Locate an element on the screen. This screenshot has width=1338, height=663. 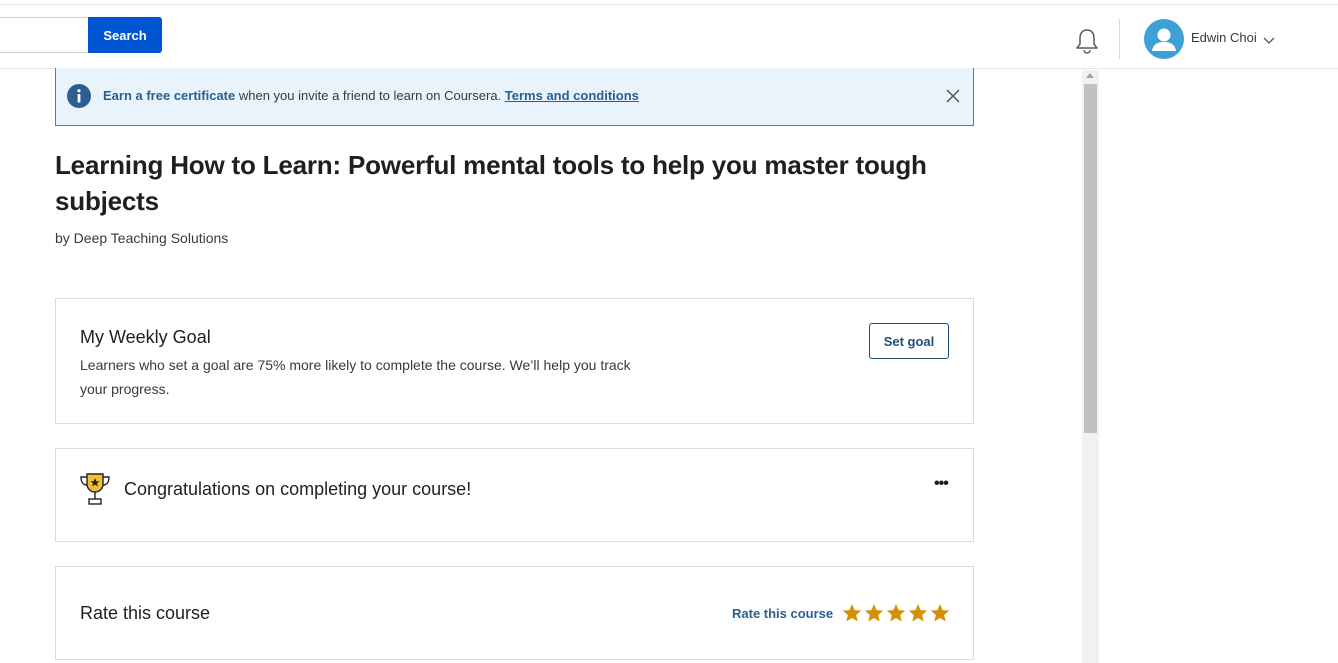
course-author: by Deep Teaching Solutions is located at coordinates (142, 238).